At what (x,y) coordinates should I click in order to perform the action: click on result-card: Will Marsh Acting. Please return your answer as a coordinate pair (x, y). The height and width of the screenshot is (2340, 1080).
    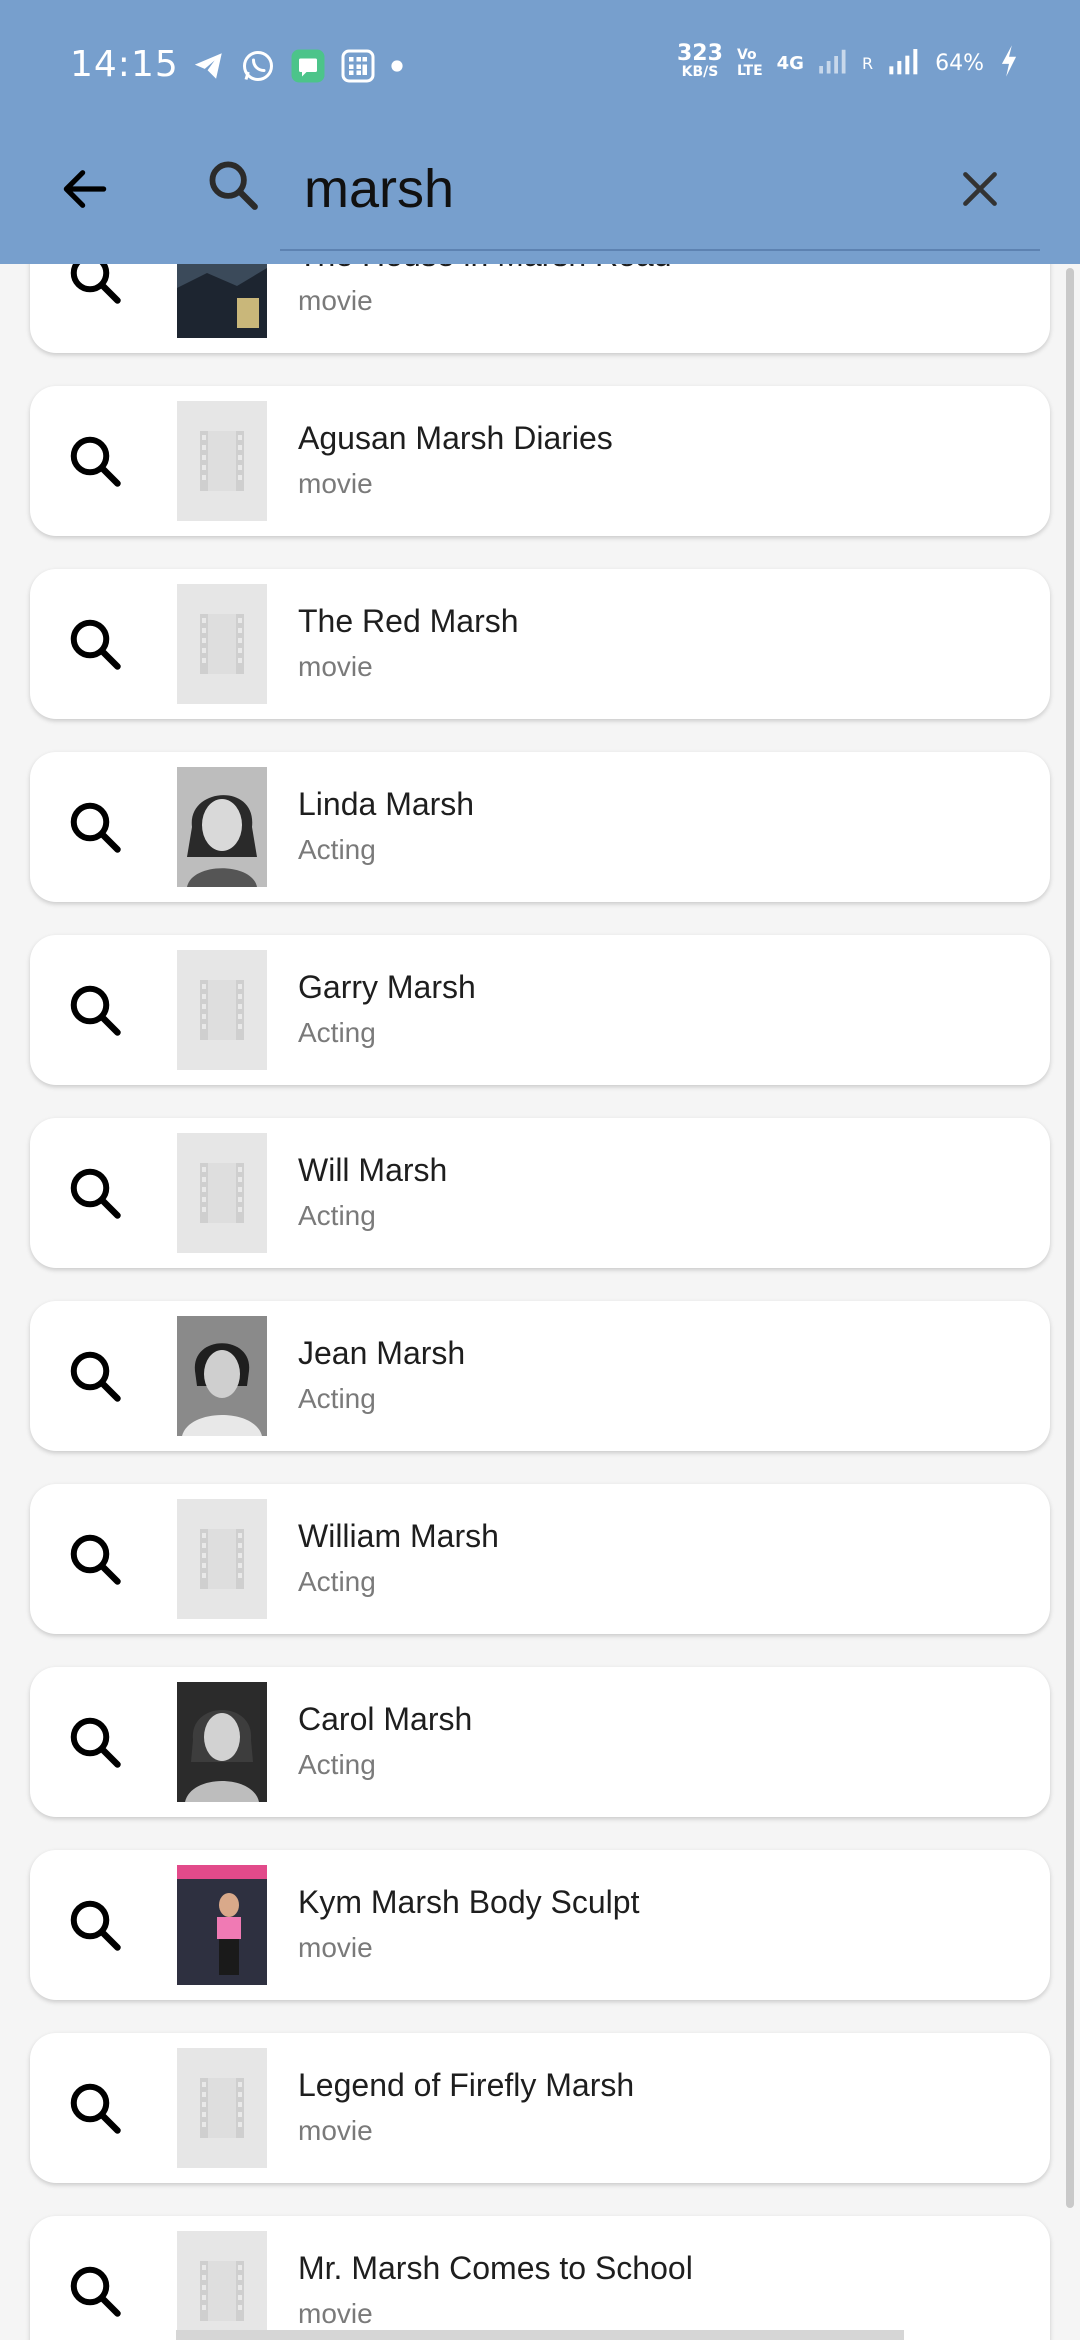
    Looking at the image, I should click on (540, 1193).